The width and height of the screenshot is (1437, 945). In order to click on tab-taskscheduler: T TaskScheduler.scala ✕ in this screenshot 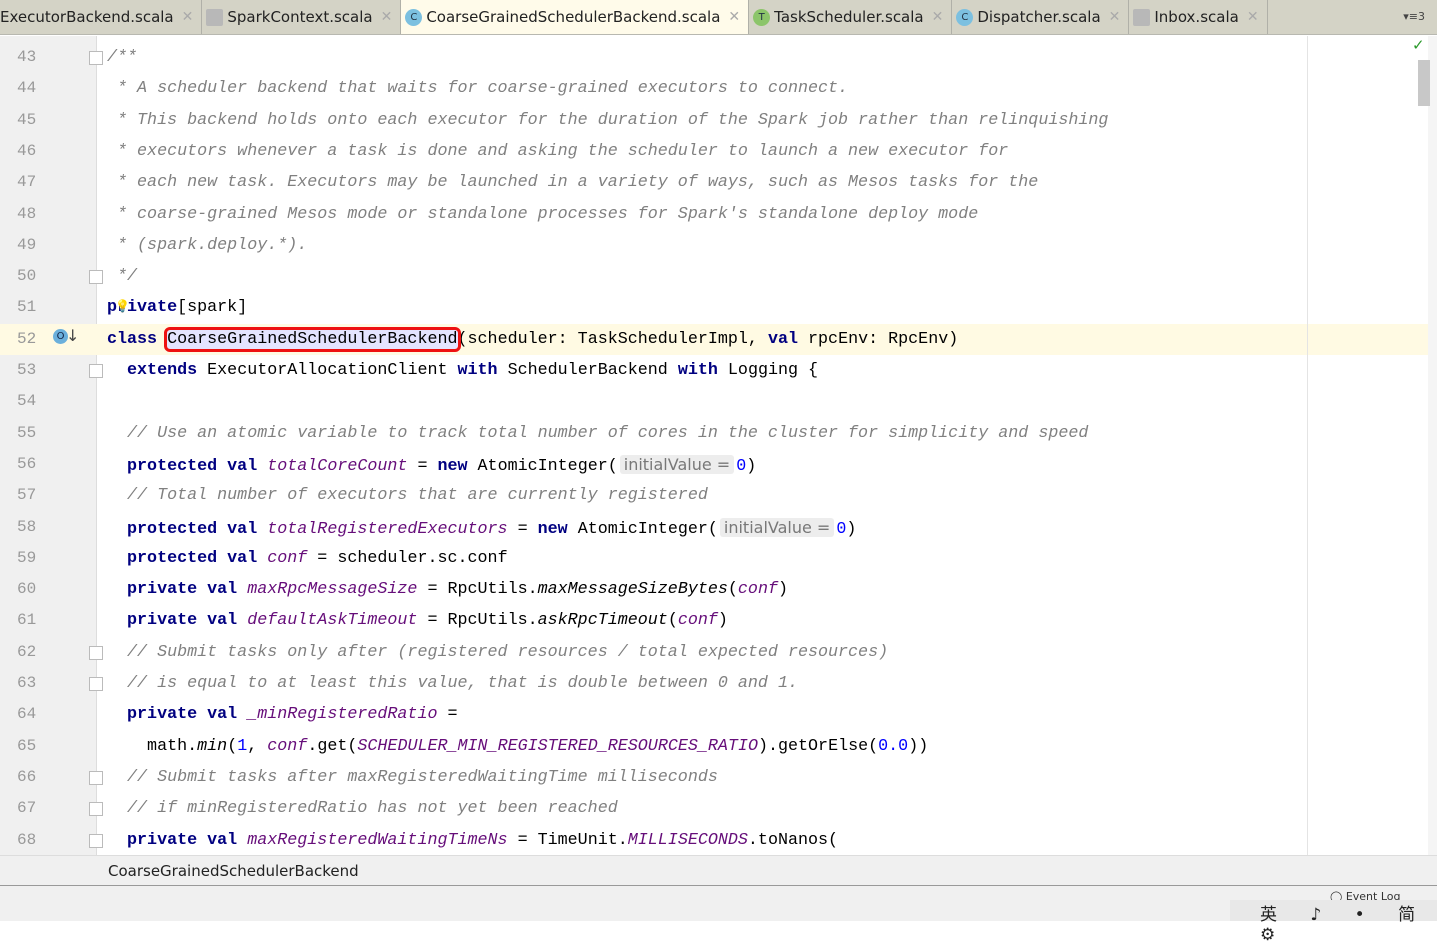, I will do `click(851, 17)`.